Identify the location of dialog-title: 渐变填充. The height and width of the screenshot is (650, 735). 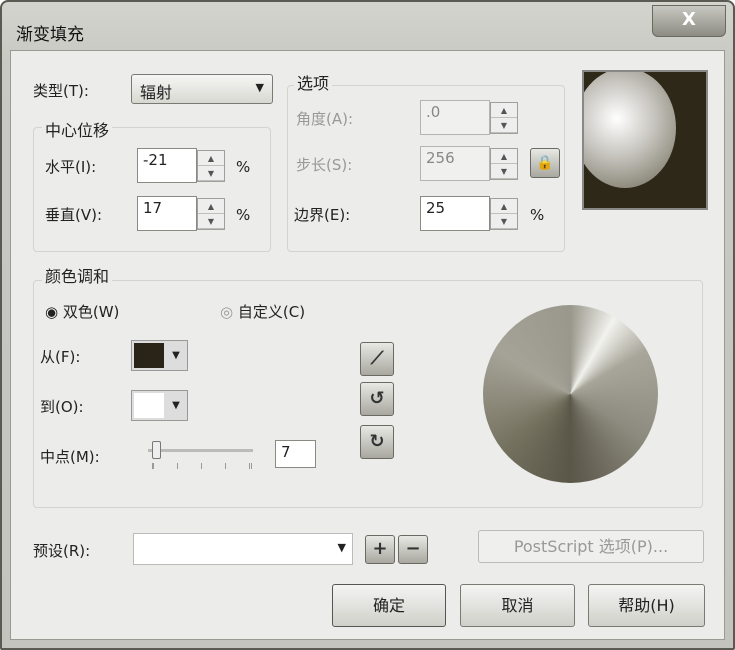
(50, 35).